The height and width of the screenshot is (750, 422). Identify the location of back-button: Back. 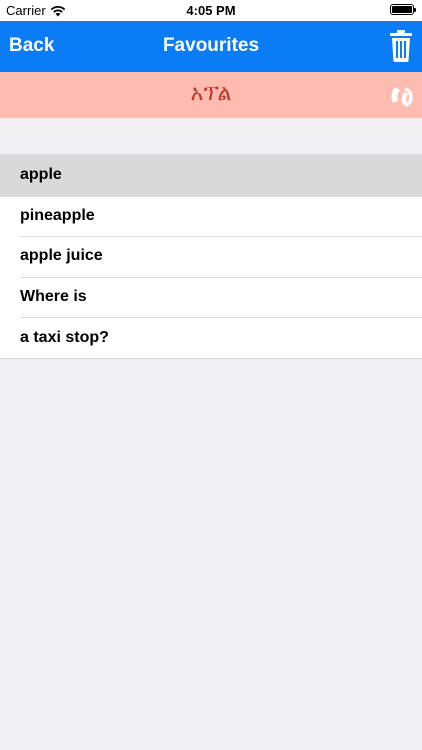
(31, 46).